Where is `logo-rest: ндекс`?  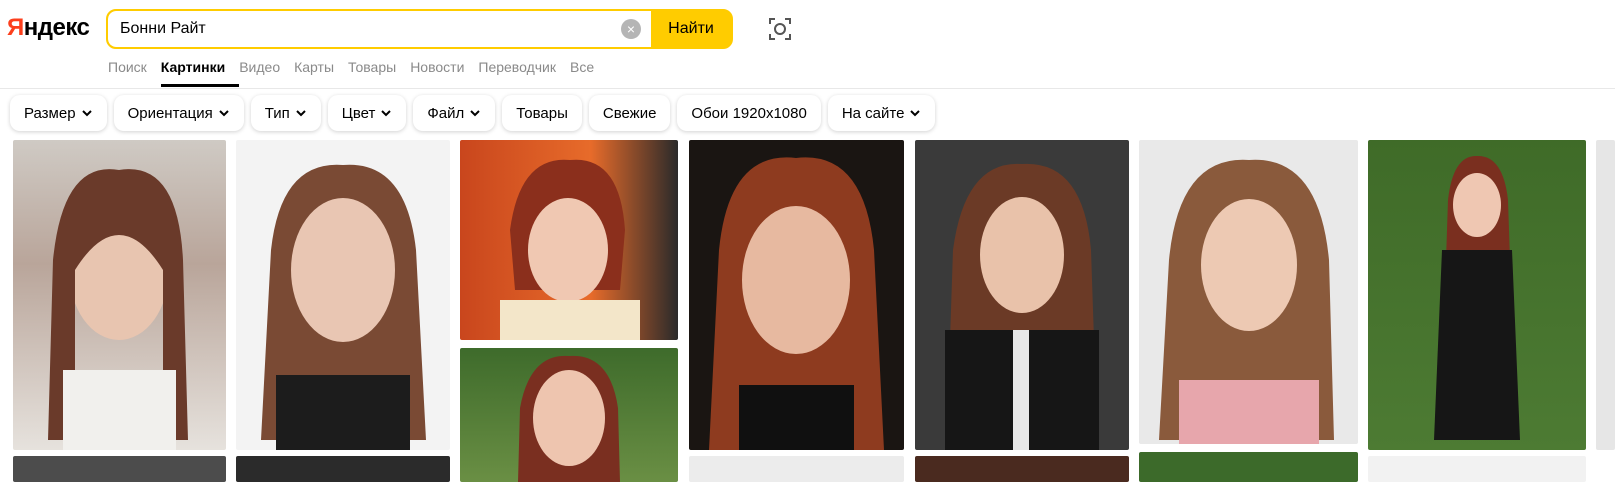 logo-rest: ндекс is located at coordinates (56, 27).